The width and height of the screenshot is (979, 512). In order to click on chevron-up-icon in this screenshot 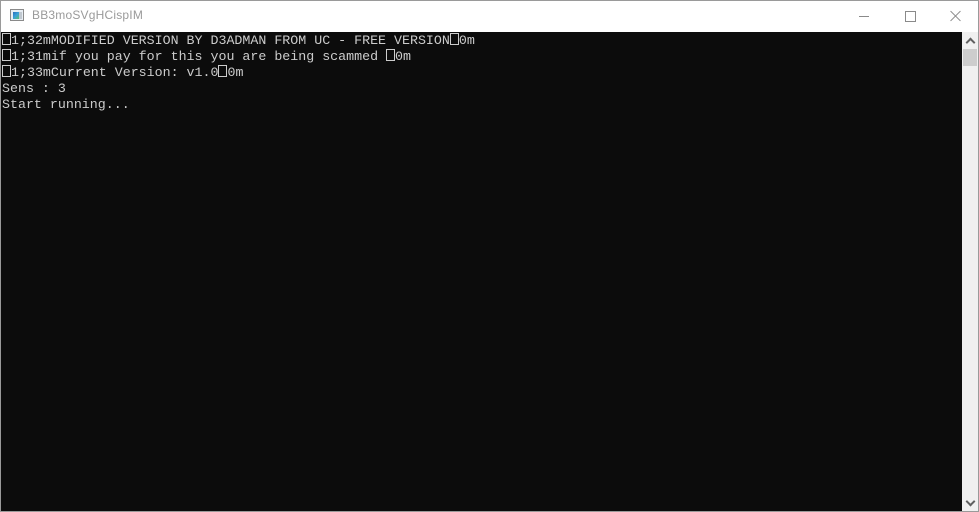, I will do `click(970, 42)`.